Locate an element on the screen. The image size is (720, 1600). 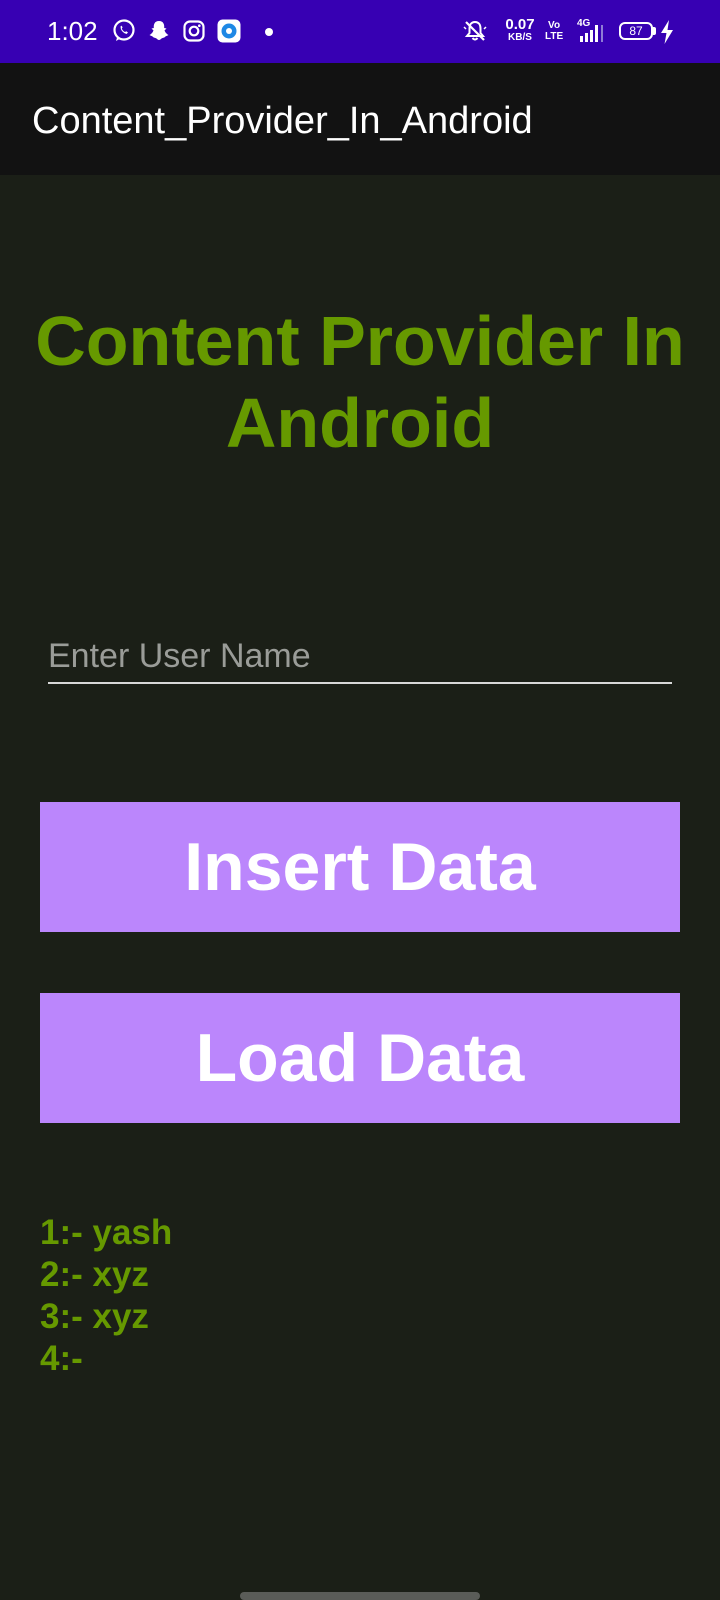
network-speed: 0.07 KB/S is located at coordinates (520, 30).